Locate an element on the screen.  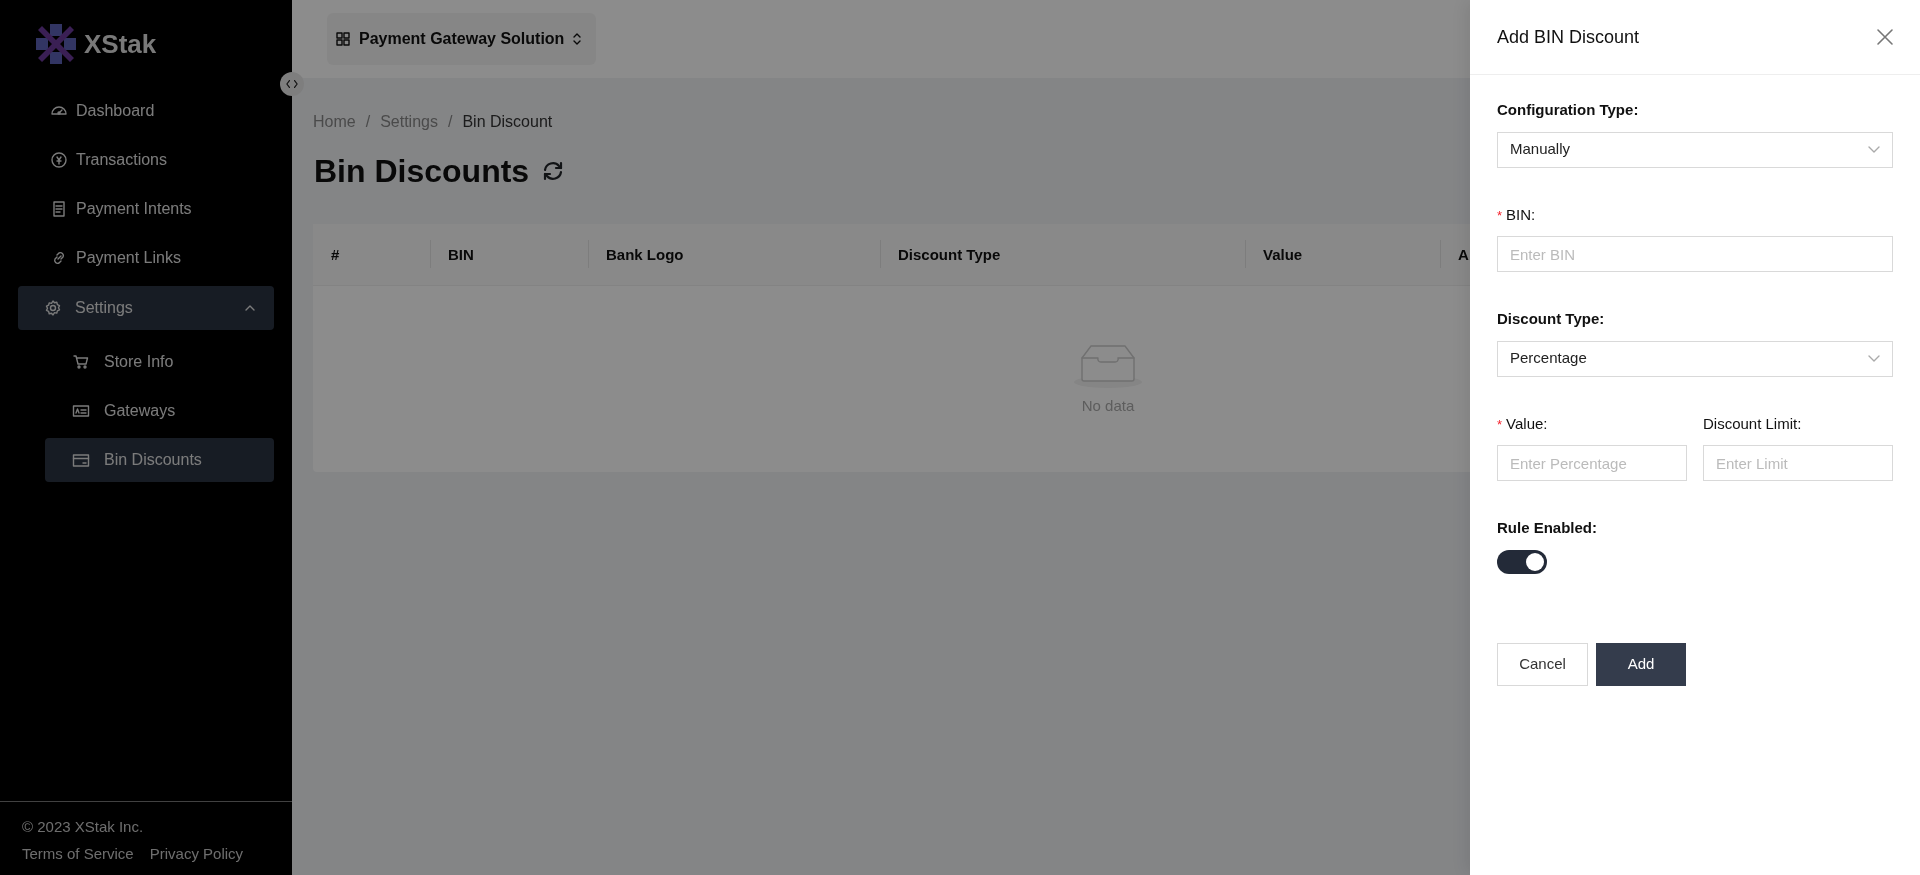
collapse-button is located at coordinates (292, 84).